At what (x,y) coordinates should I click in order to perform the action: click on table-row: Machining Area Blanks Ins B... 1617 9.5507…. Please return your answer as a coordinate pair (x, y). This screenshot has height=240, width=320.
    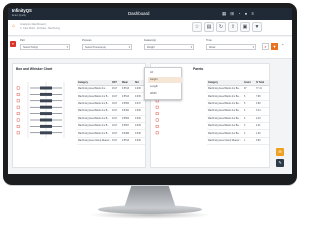
    Looking at the image, I should click on (111, 126).